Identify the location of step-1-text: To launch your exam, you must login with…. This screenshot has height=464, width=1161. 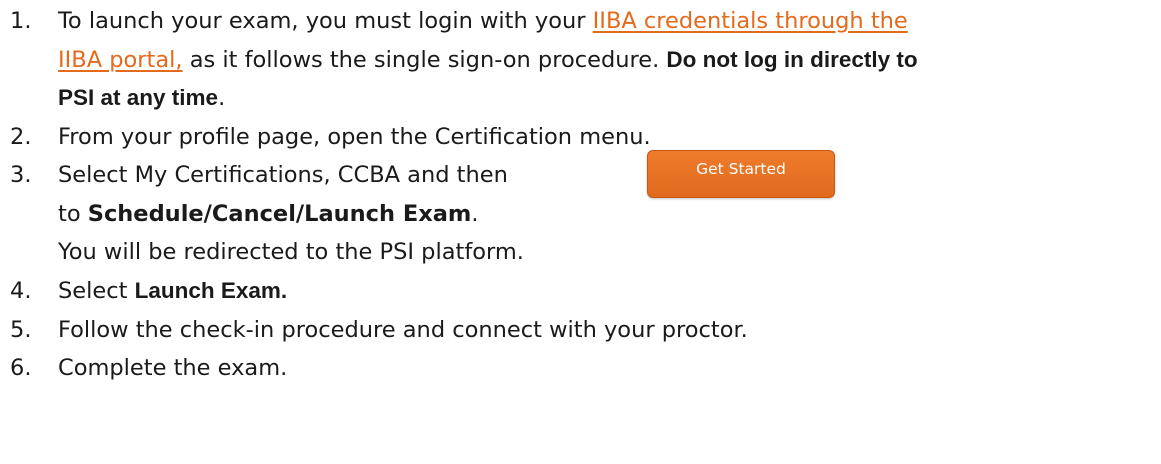
(325, 21).